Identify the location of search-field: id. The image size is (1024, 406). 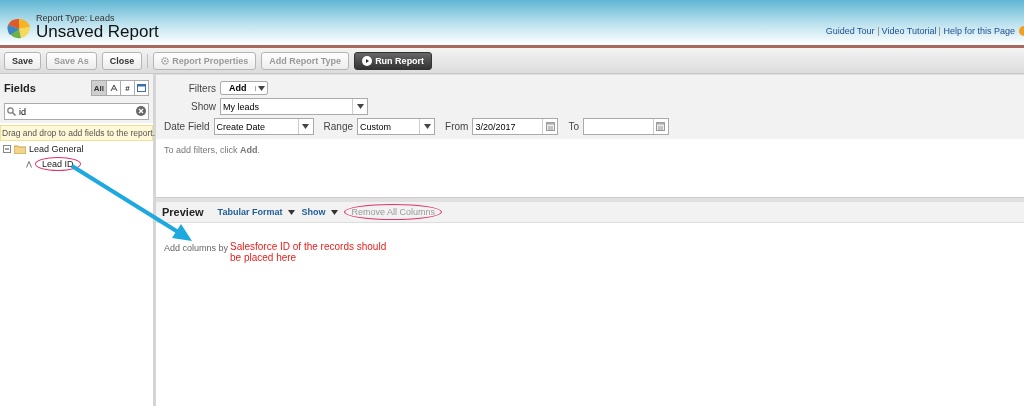
(76, 111).